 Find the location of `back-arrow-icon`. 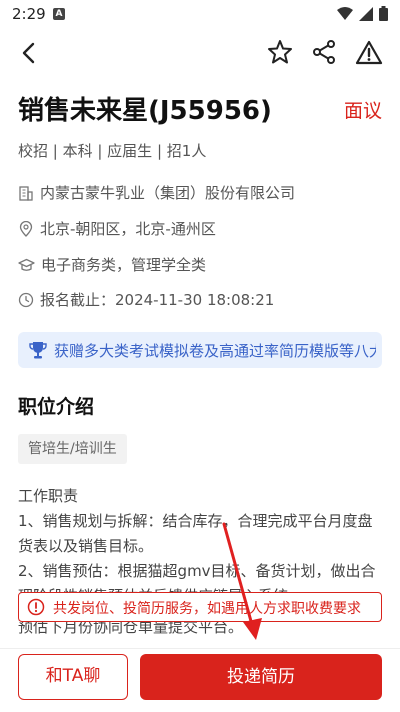

back-arrow-icon is located at coordinates (29, 53).